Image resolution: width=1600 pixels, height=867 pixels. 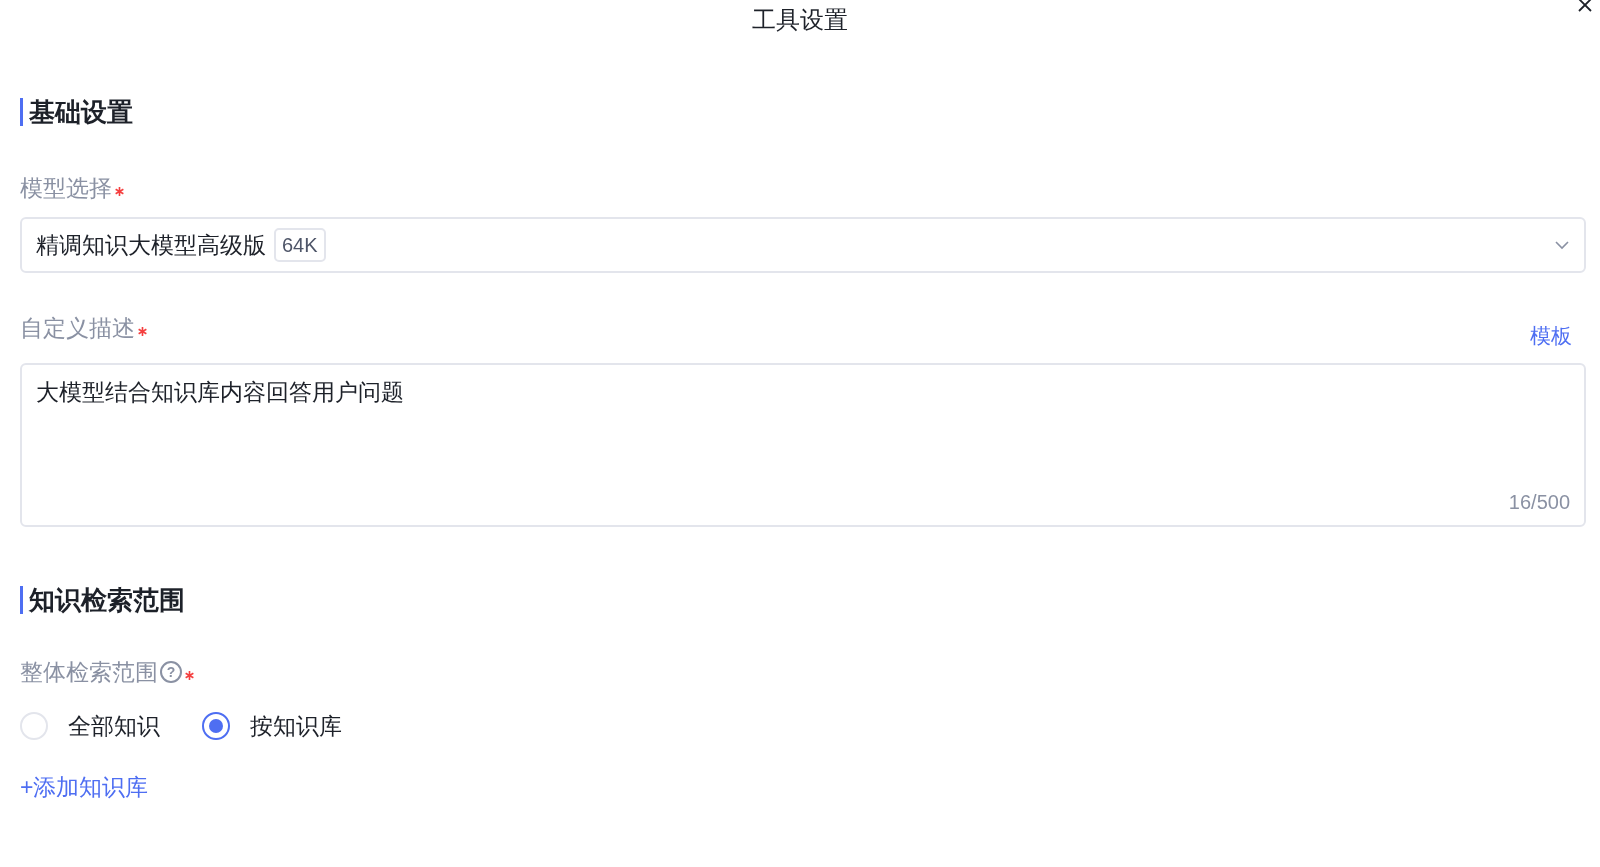 What do you see at coordinates (77, 328) in the screenshot?
I see `field-label: 自定义描述` at bounding box center [77, 328].